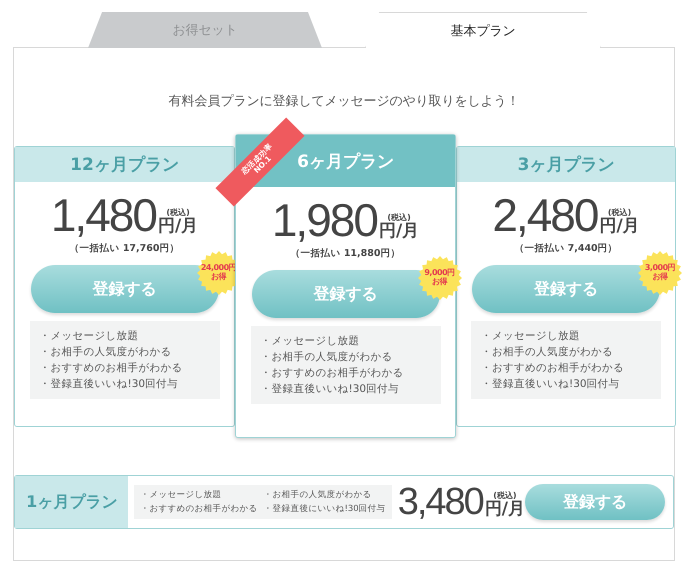 Image resolution: width=689 pixels, height=573 pixels. I want to click on register-button: 登録する, so click(595, 502).